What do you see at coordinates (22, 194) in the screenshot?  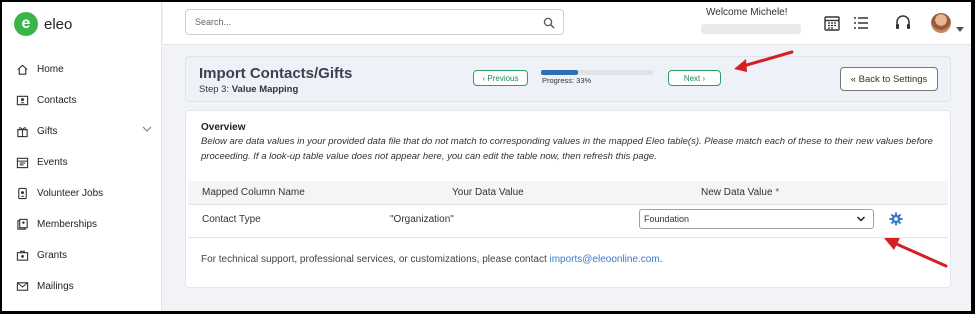 I see `volunteer-icon` at bounding box center [22, 194].